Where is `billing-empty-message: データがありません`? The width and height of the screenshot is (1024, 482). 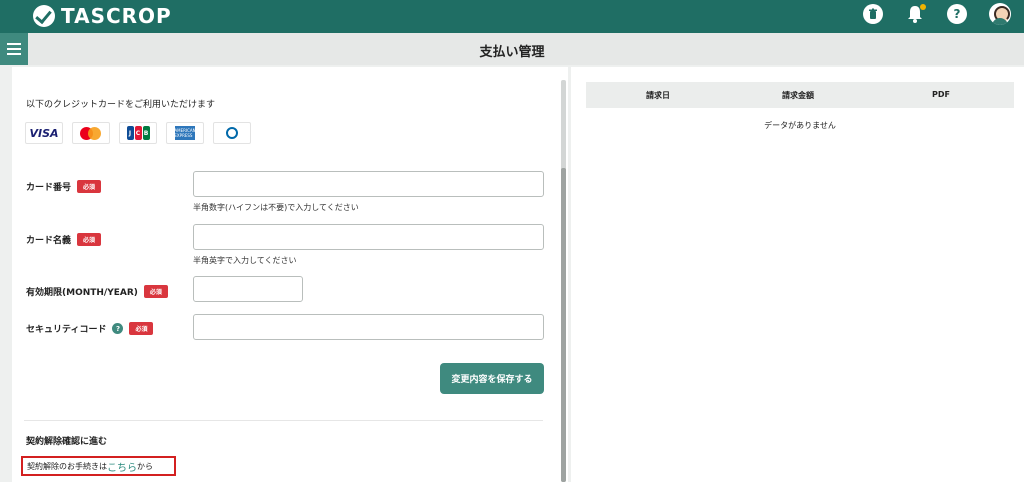 billing-empty-message: データがありません is located at coordinates (800, 125).